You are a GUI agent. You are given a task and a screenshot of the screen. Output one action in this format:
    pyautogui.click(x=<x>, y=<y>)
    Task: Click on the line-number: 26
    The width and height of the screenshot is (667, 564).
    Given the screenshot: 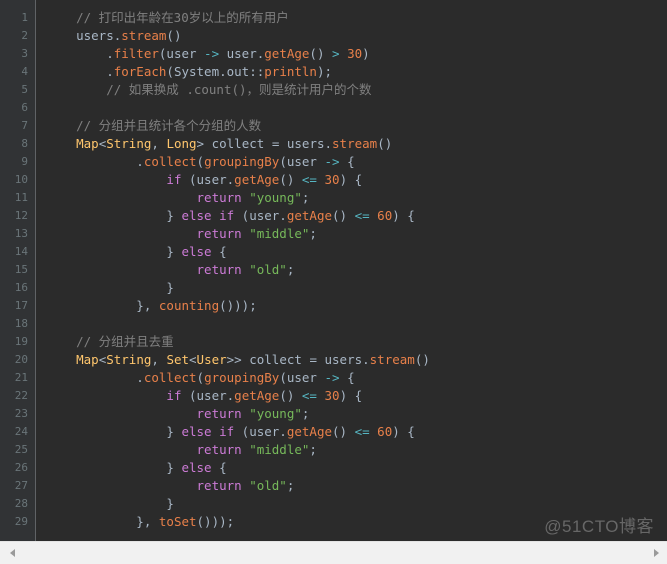 What is the action you would take?
    pyautogui.click(x=21, y=467)
    